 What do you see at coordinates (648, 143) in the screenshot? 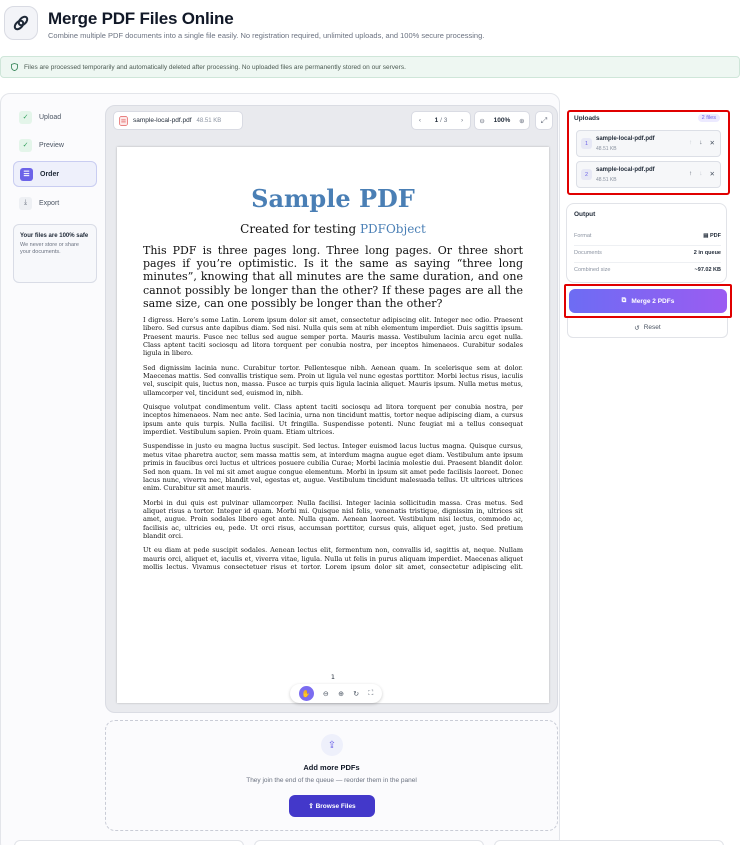
I see `upload-item: 1 sample-local-pdf.pdf 48.51 KB ↑ ↓ ✕` at bounding box center [648, 143].